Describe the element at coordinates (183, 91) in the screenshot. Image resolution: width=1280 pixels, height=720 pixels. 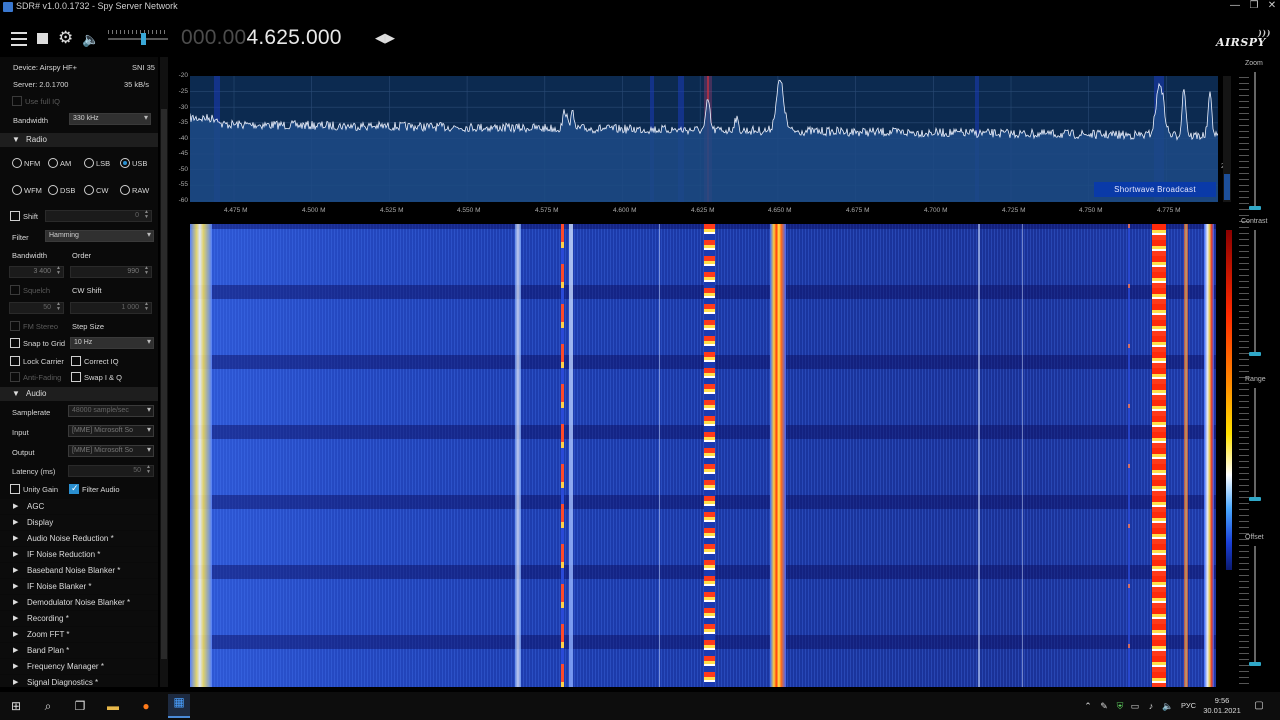
I see `spectrum-y-label: -25` at that location.